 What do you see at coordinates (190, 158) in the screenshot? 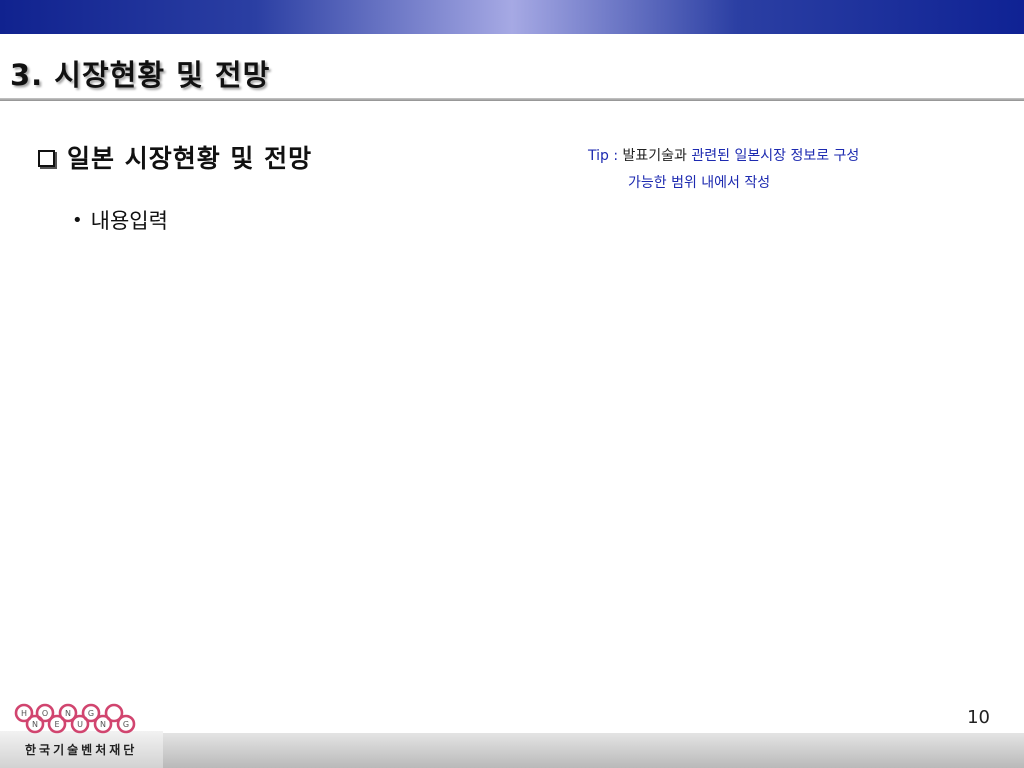
I see `section-heading: 일본 시장현황 및 전망` at bounding box center [190, 158].